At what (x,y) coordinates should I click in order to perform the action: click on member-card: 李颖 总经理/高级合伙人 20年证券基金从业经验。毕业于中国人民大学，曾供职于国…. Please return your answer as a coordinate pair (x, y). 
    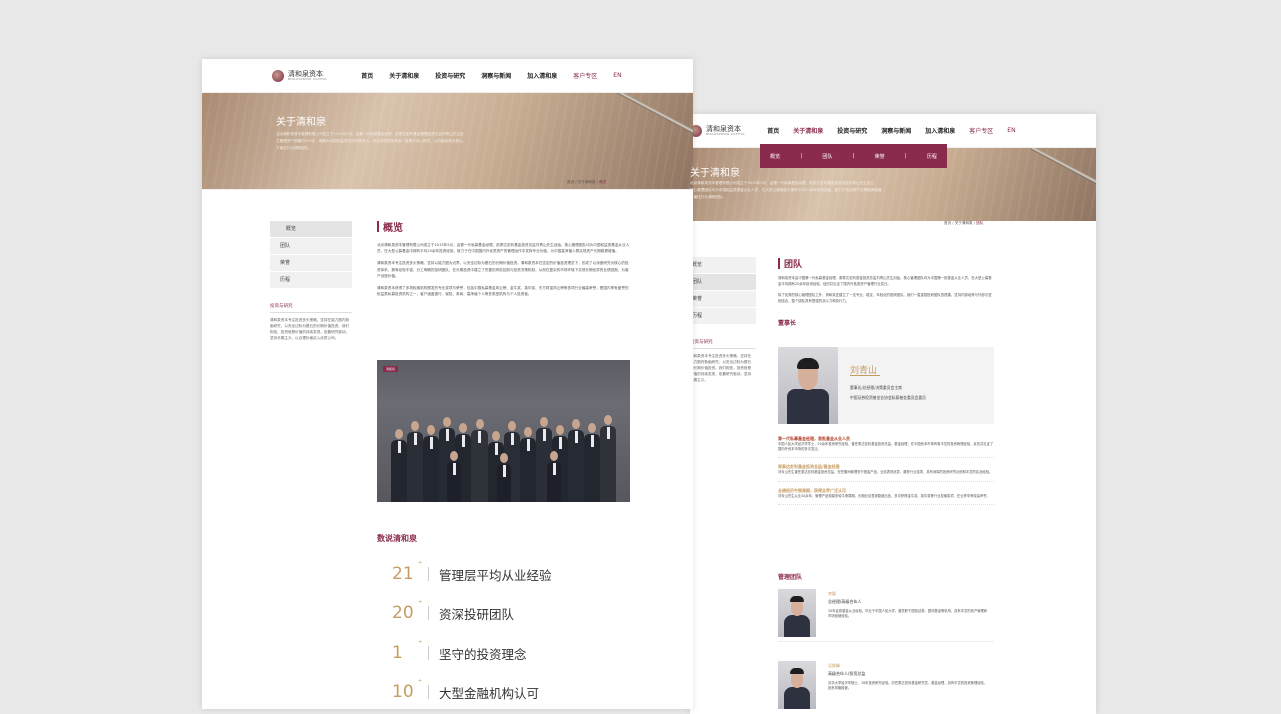
    Looking at the image, I should click on (886, 615).